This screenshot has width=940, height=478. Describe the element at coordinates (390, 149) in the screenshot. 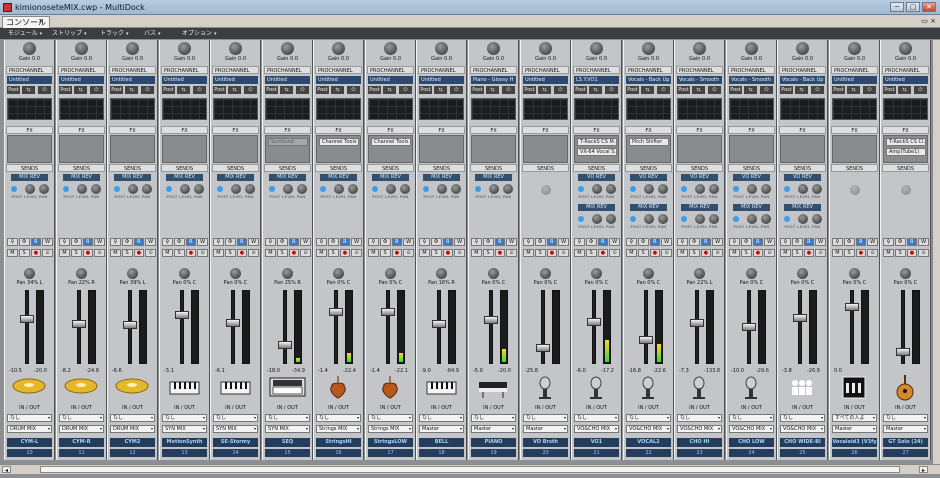

I see `fx-bin: Channel Tools` at that location.